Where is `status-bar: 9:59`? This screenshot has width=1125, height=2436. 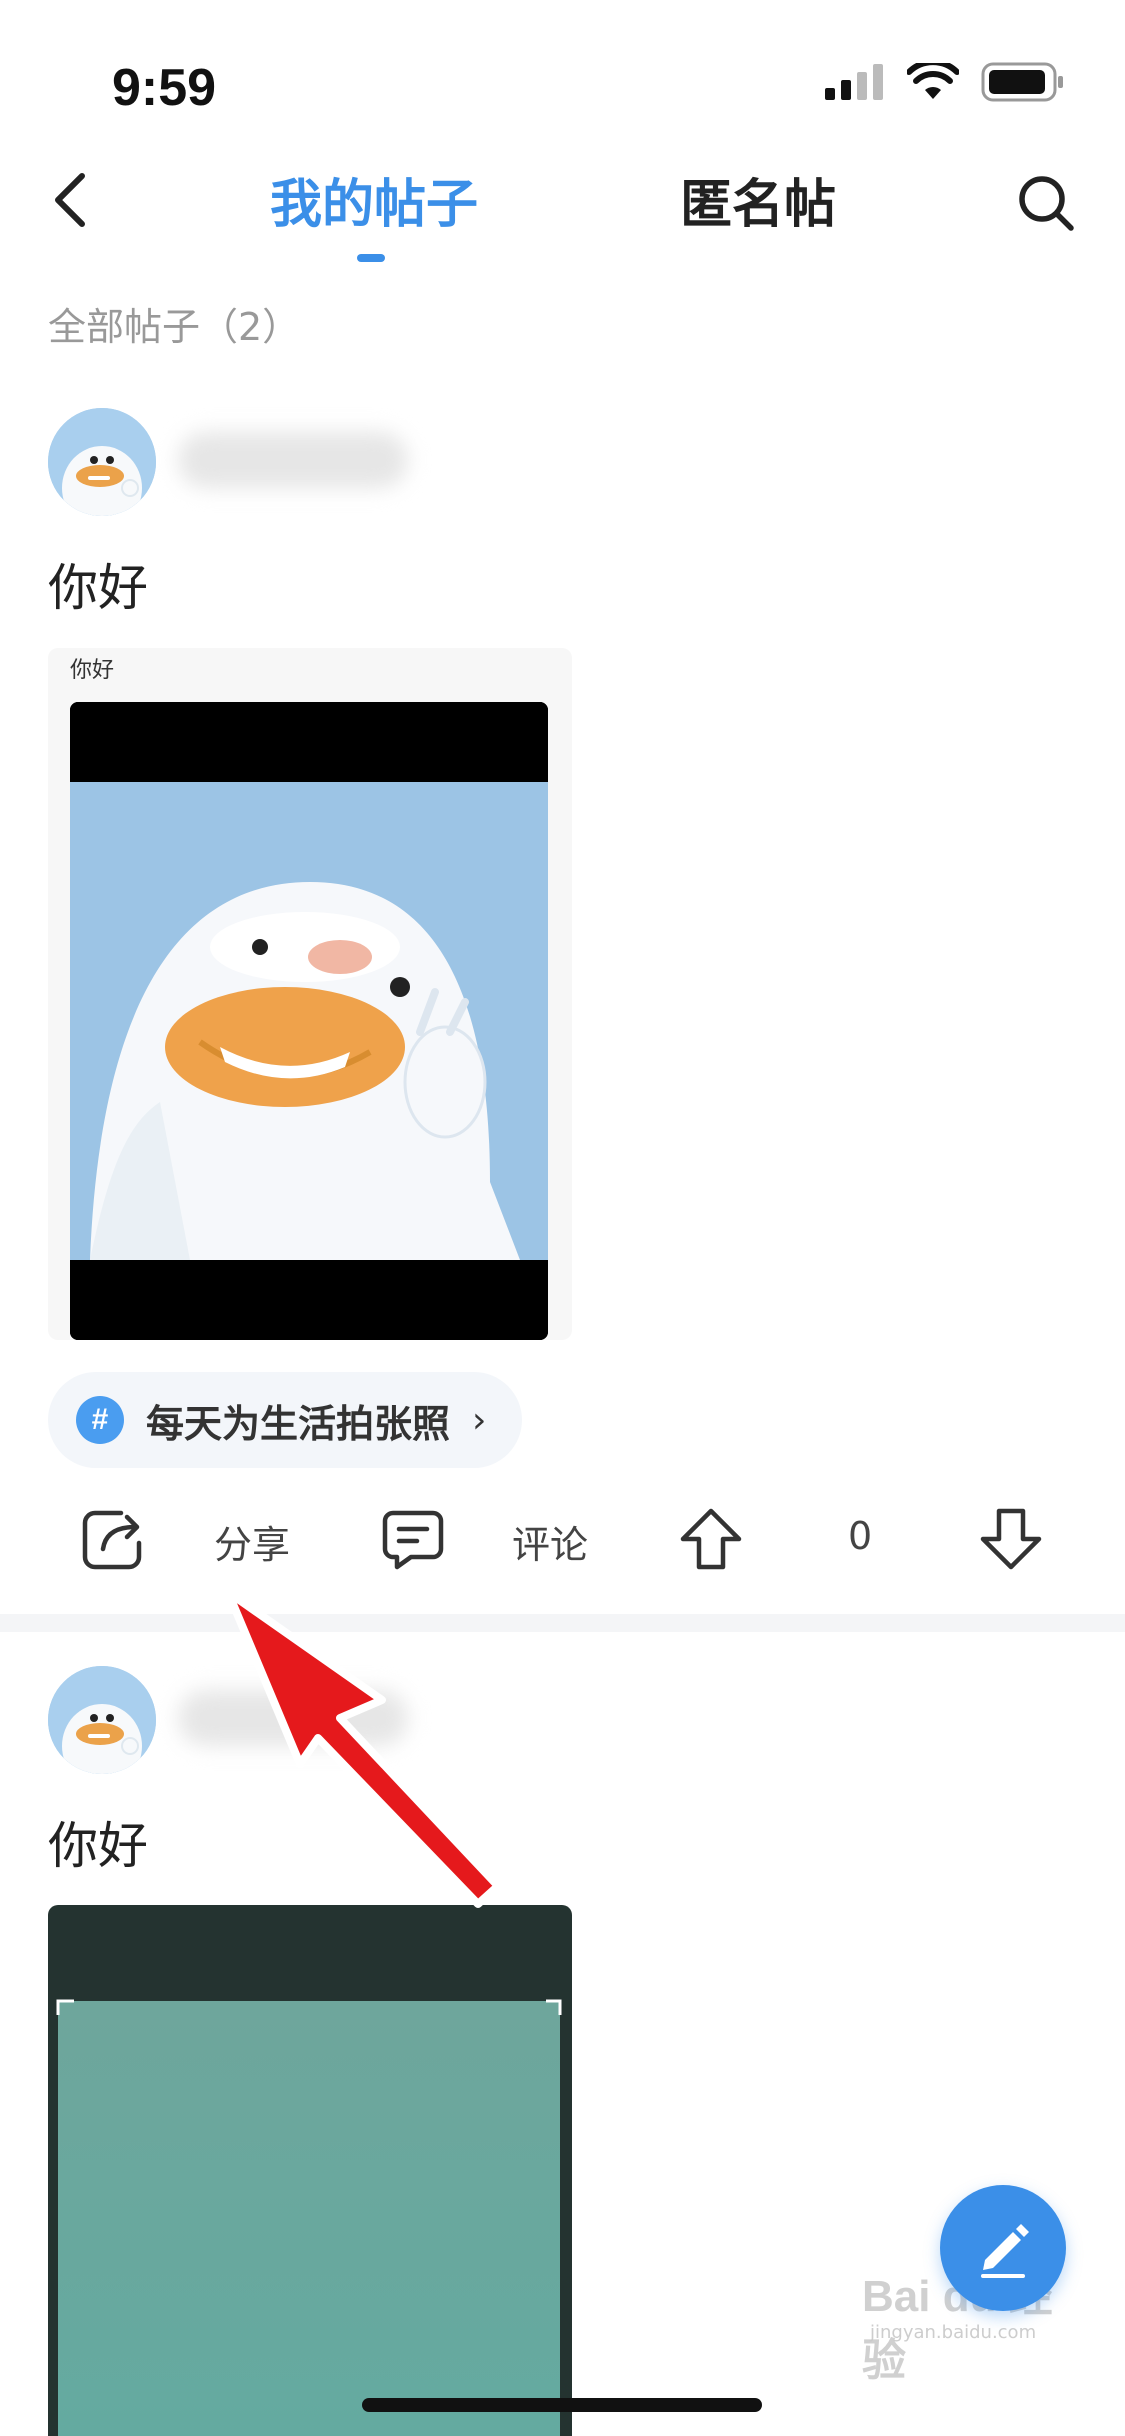 status-bar: 9:59 is located at coordinates (562, 75).